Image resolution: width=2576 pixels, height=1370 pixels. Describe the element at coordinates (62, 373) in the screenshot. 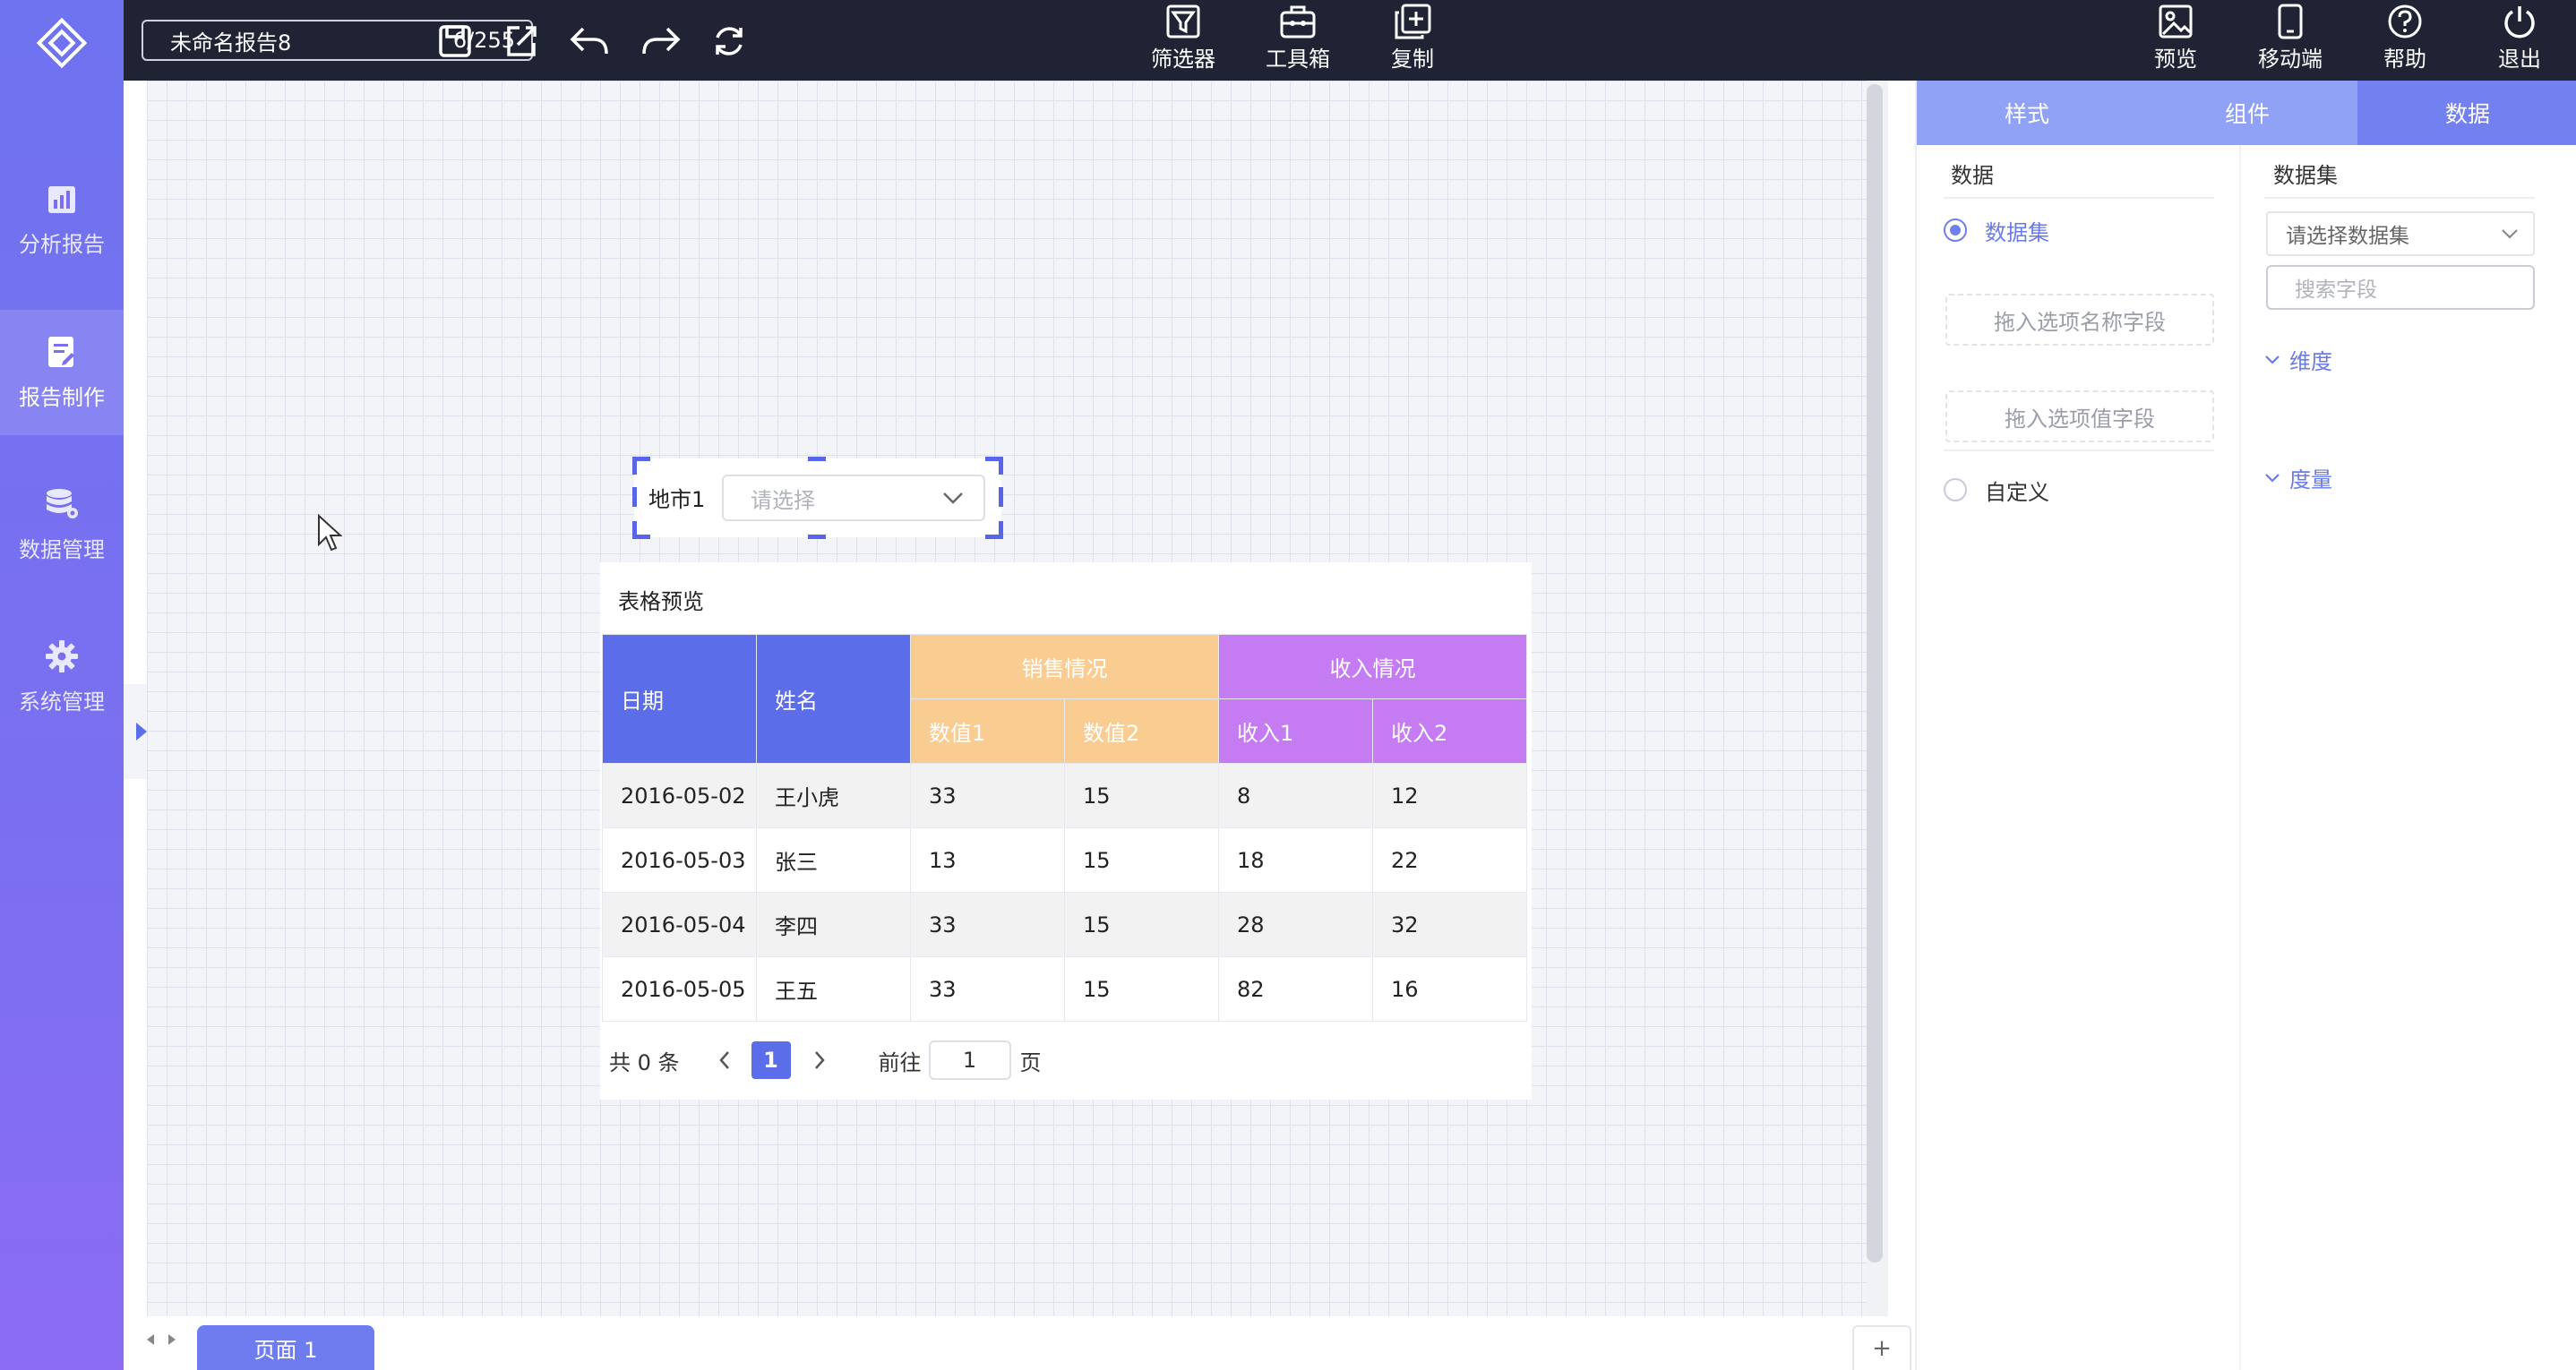

I see `sidebar-item-report-edit: 报告制作` at that location.